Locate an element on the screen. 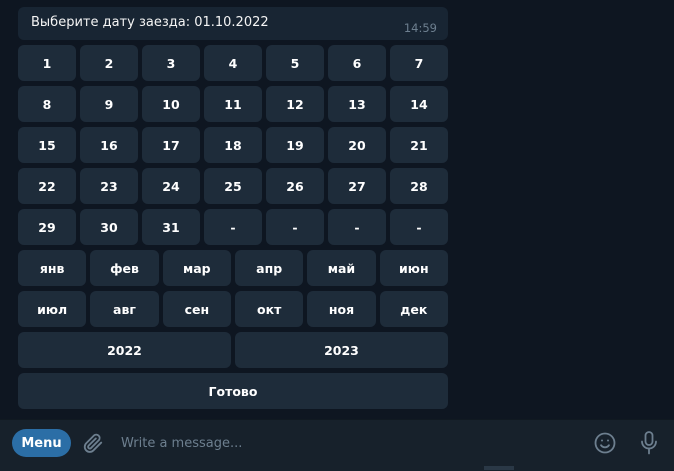 Image resolution: width=674 pixels, height=471 pixels. message-input-bar: Menu is located at coordinates (337, 445).